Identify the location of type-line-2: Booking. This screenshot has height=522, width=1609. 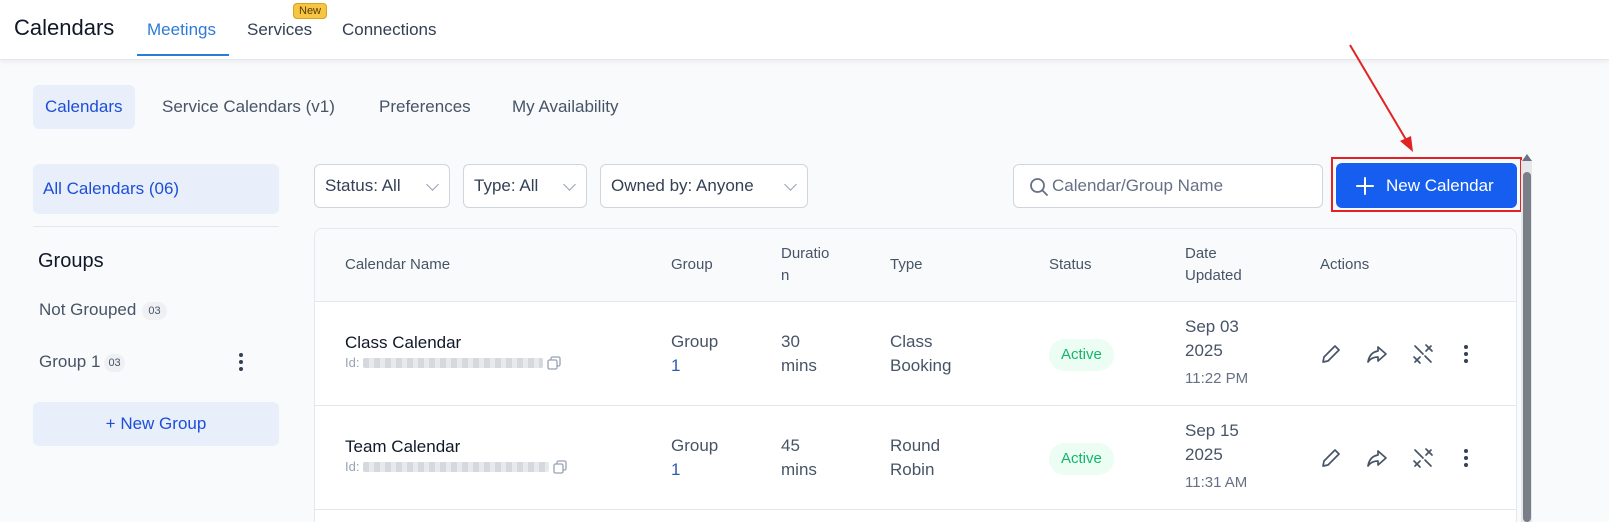
(921, 365).